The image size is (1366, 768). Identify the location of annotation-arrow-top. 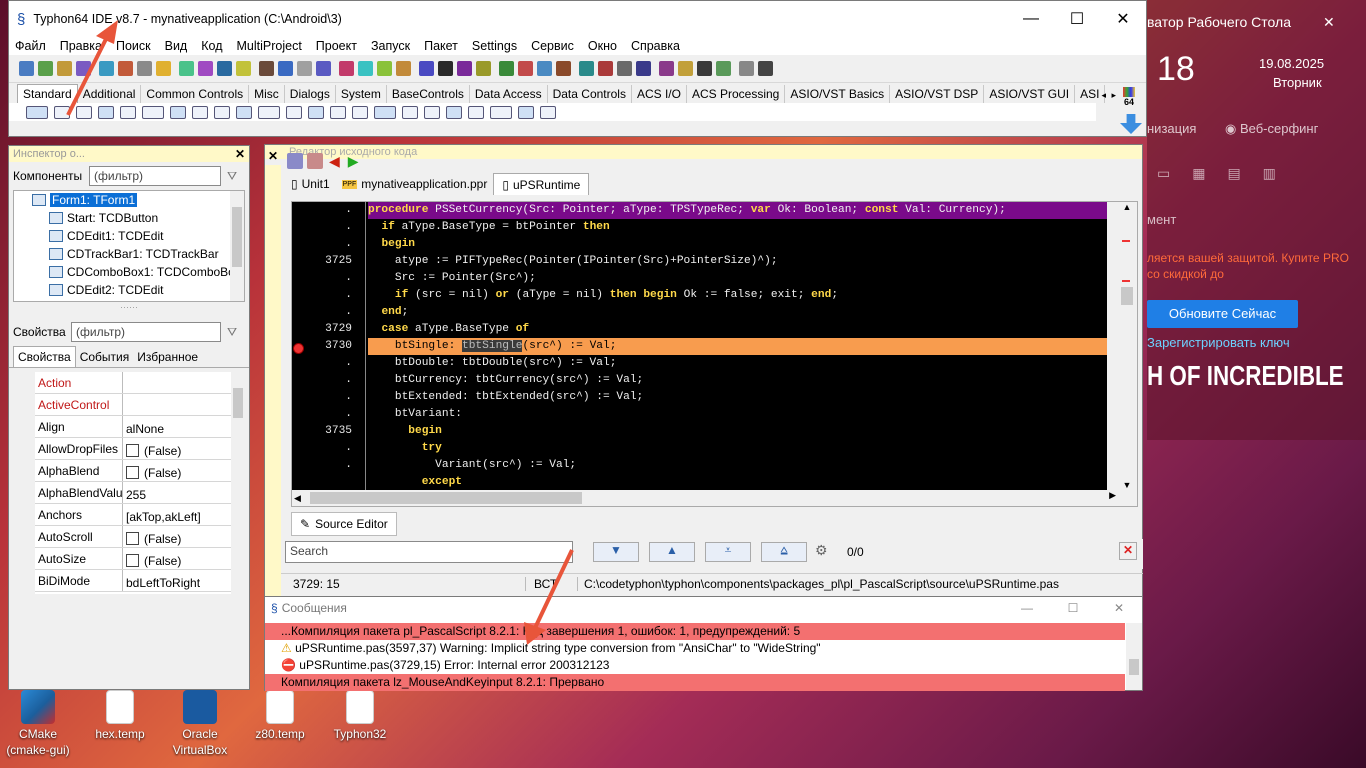
(88, 75).